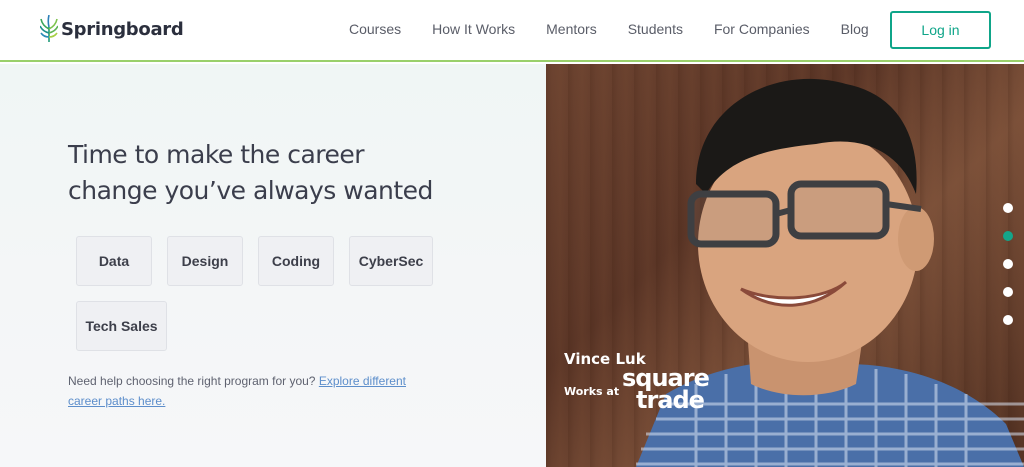  I want to click on category-cybersec-button: CyberSec, so click(391, 261).